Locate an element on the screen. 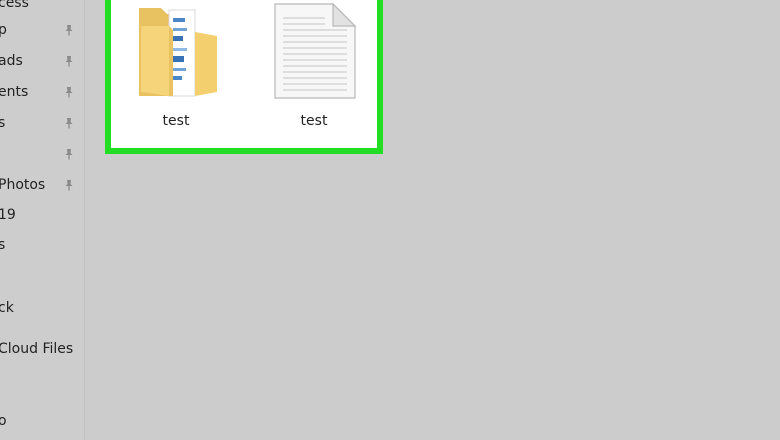 This screenshot has height=440, width=780. navigation-pane: cess p ads ents s is located at coordinates (42, 220).